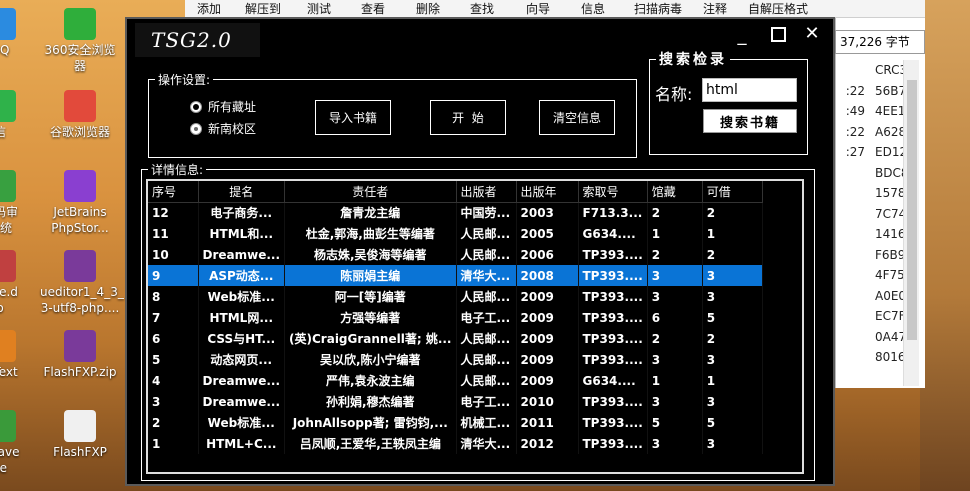 The width and height of the screenshot is (970, 491). I want to click on table-cell: 2006, so click(547, 254).